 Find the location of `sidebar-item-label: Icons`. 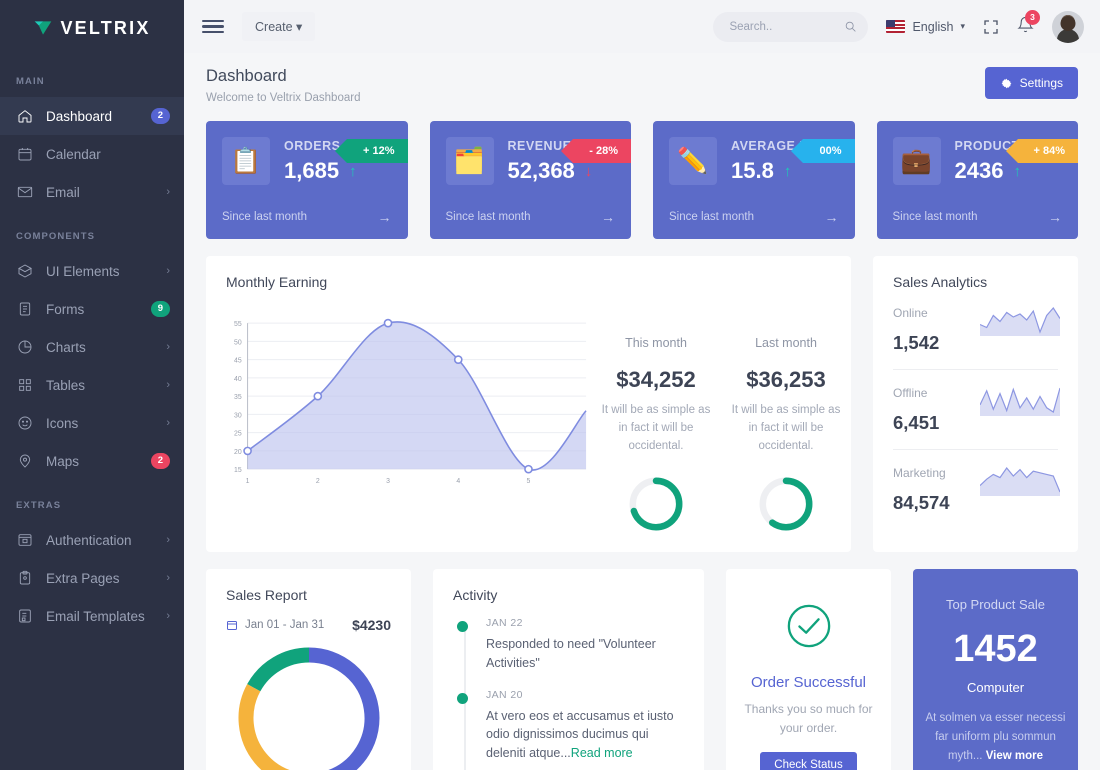

sidebar-item-label: Icons is located at coordinates (62, 423).